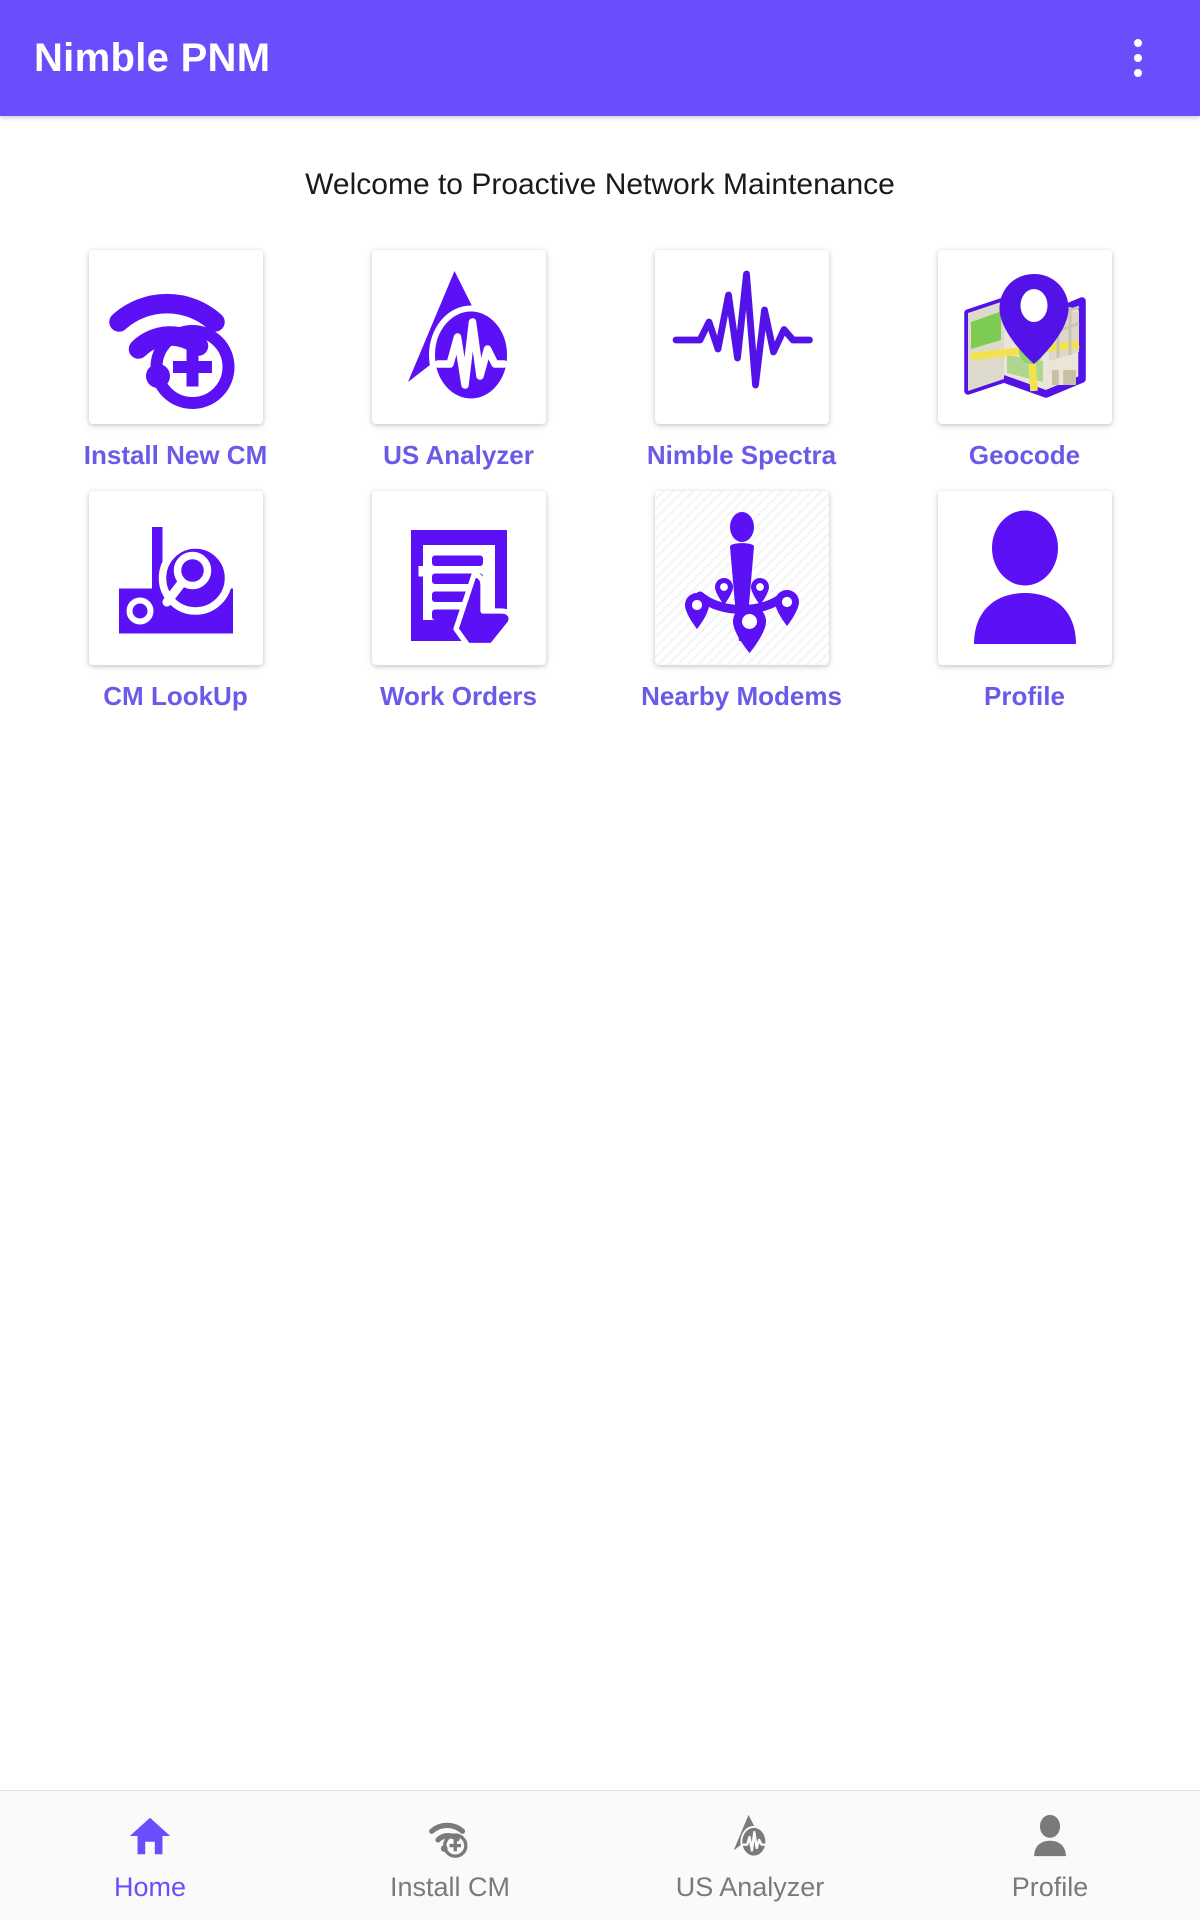 The height and width of the screenshot is (1920, 1200). Describe the element at coordinates (175, 696) in the screenshot. I see `tile-label: CM LookUp` at that location.